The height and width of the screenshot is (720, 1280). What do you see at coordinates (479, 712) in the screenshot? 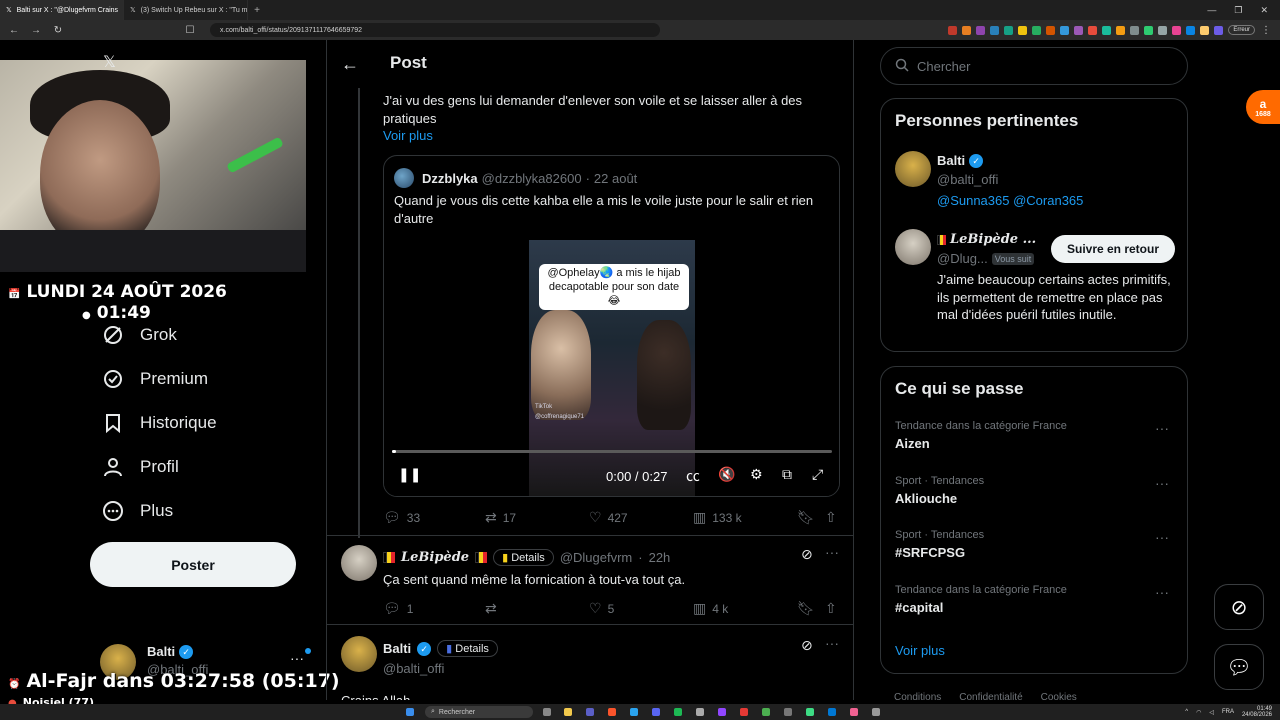
I see `taskbar-search: ⌕ Rechercher` at bounding box center [479, 712].